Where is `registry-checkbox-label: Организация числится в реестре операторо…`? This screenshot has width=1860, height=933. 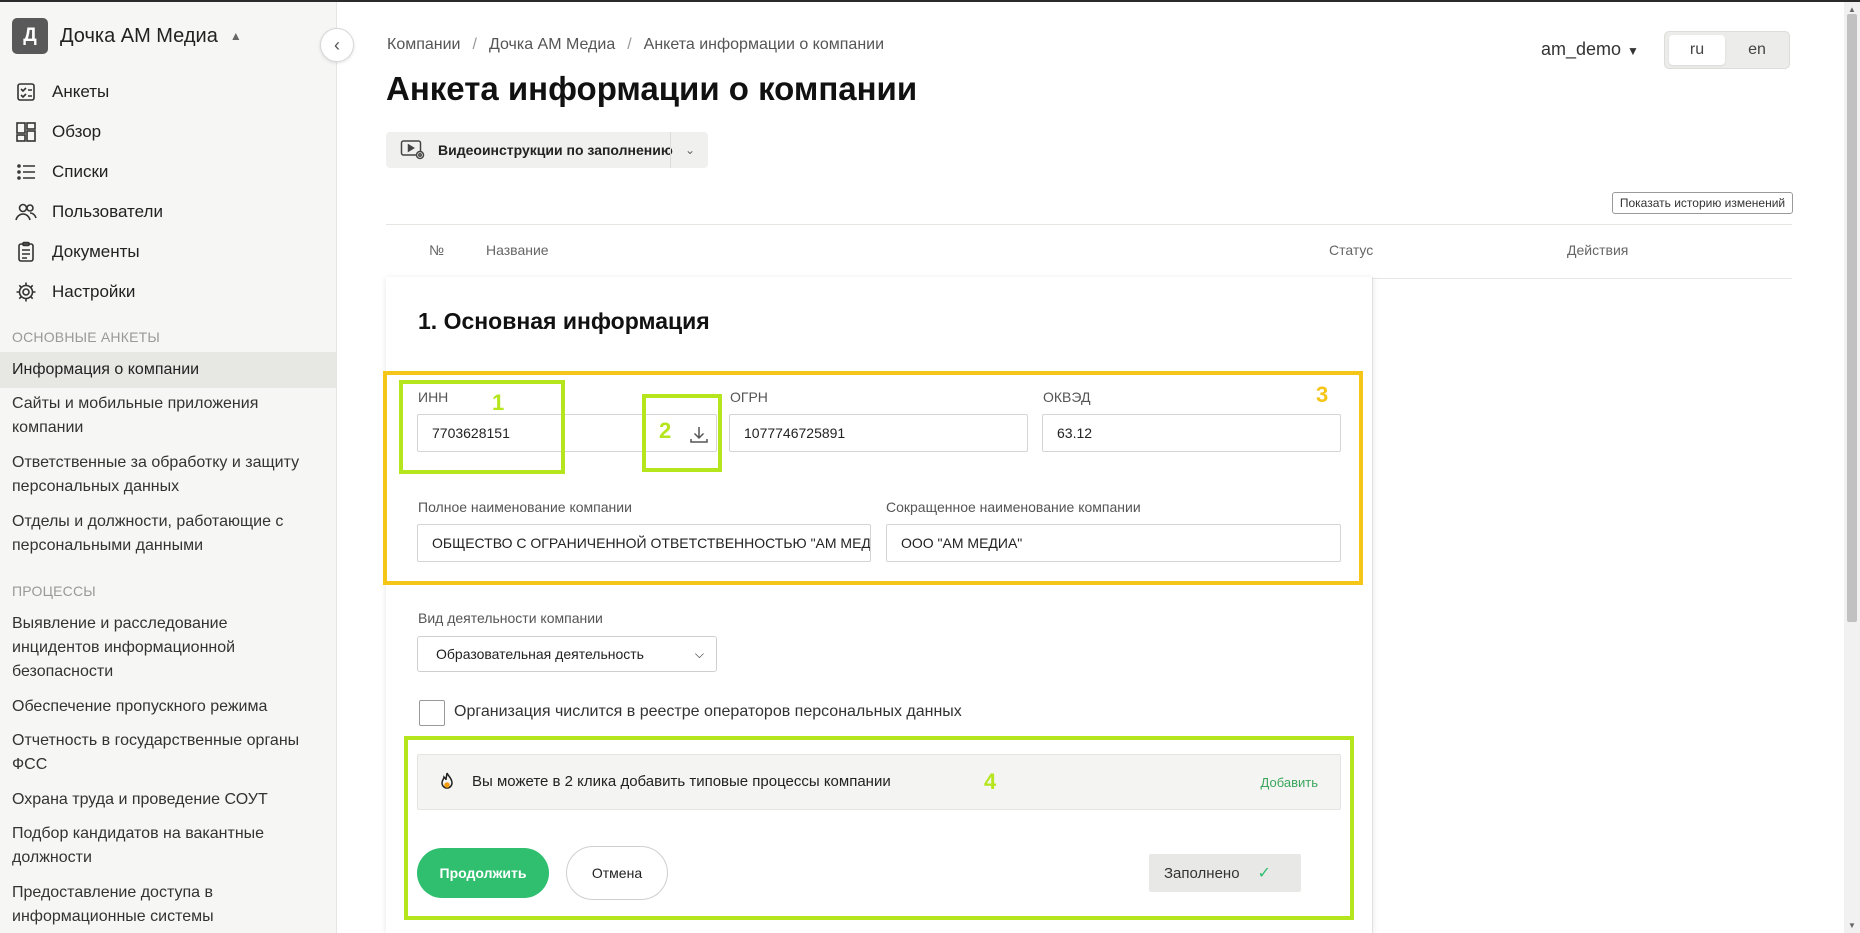
registry-checkbox-label: Организация числится в реестре операторо… is located at coordinates (708, 712).